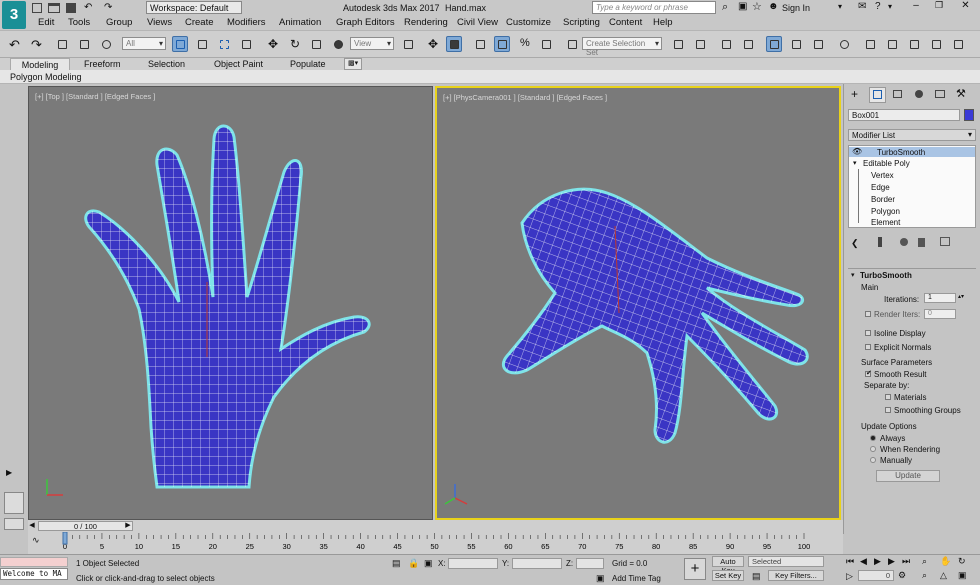 The width and height of the screenshot is (980, 585). Describe the element at coordinates (199, 22) in the screenshot. I see `menu-create: Create` at that location.